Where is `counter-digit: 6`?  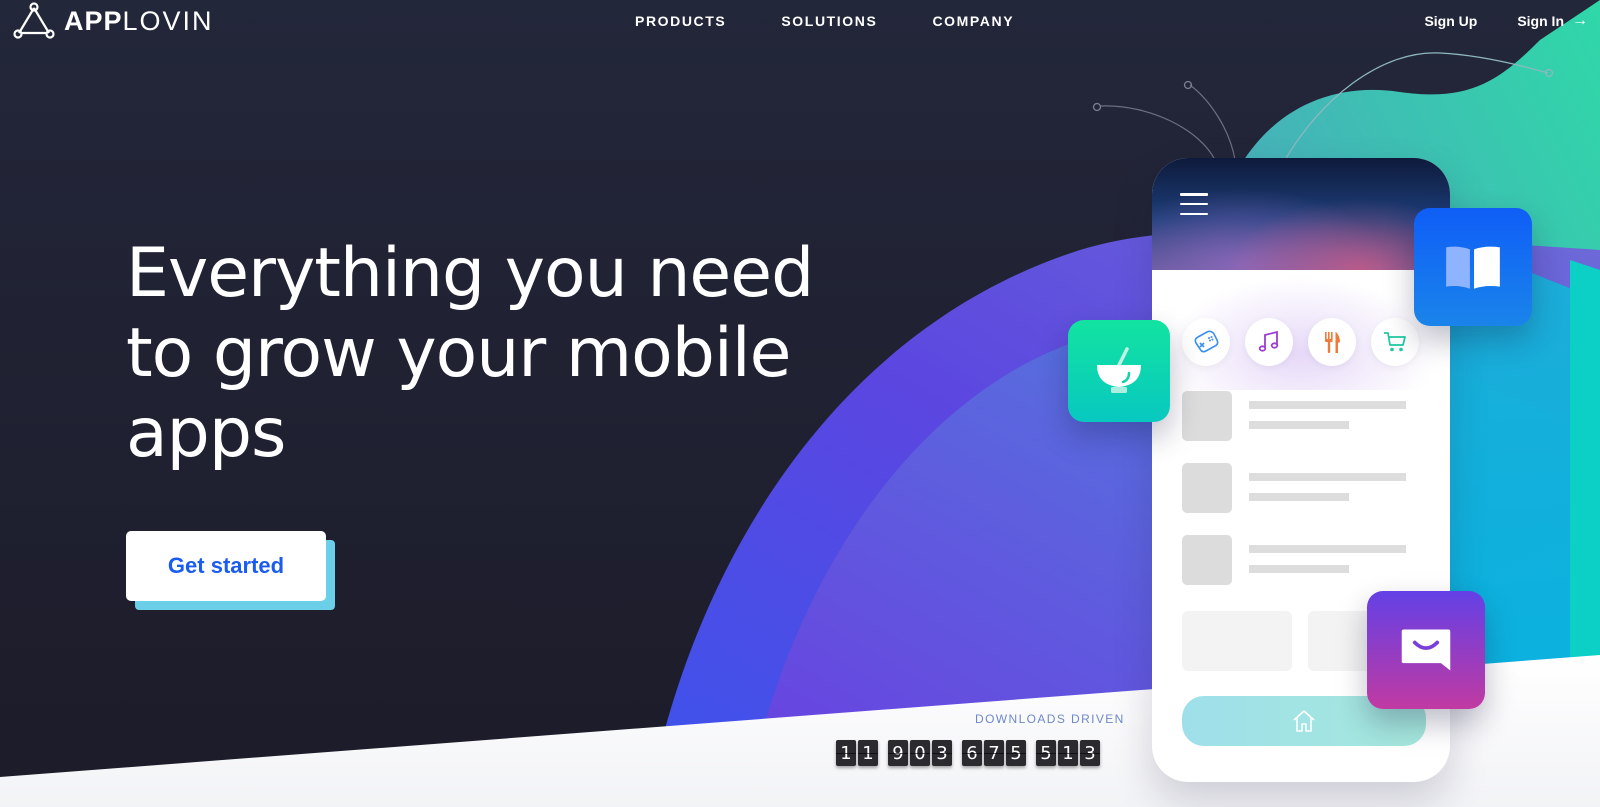
counter-digit: 6 is located at coordinates (972, 753).